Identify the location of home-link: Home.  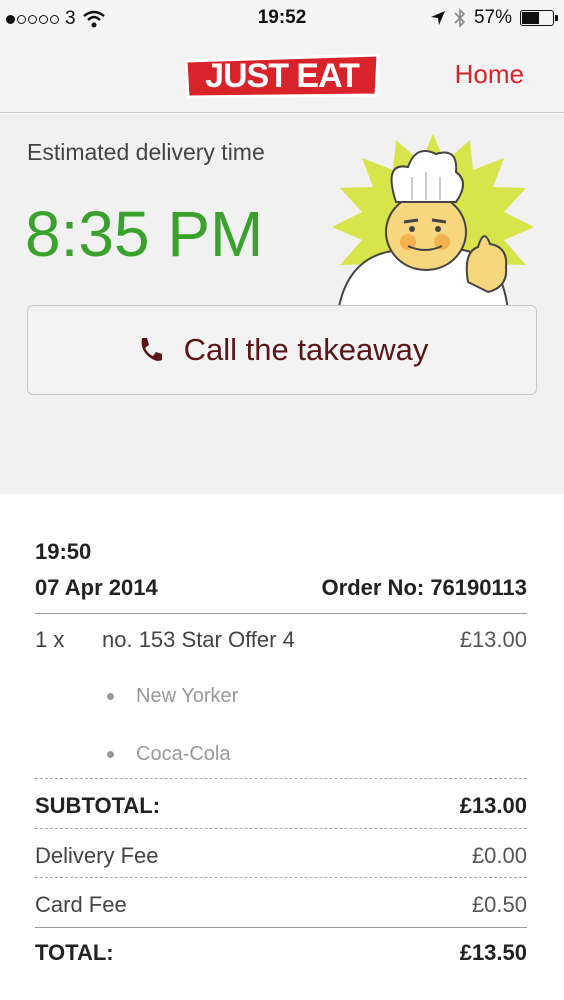
(489, 74).